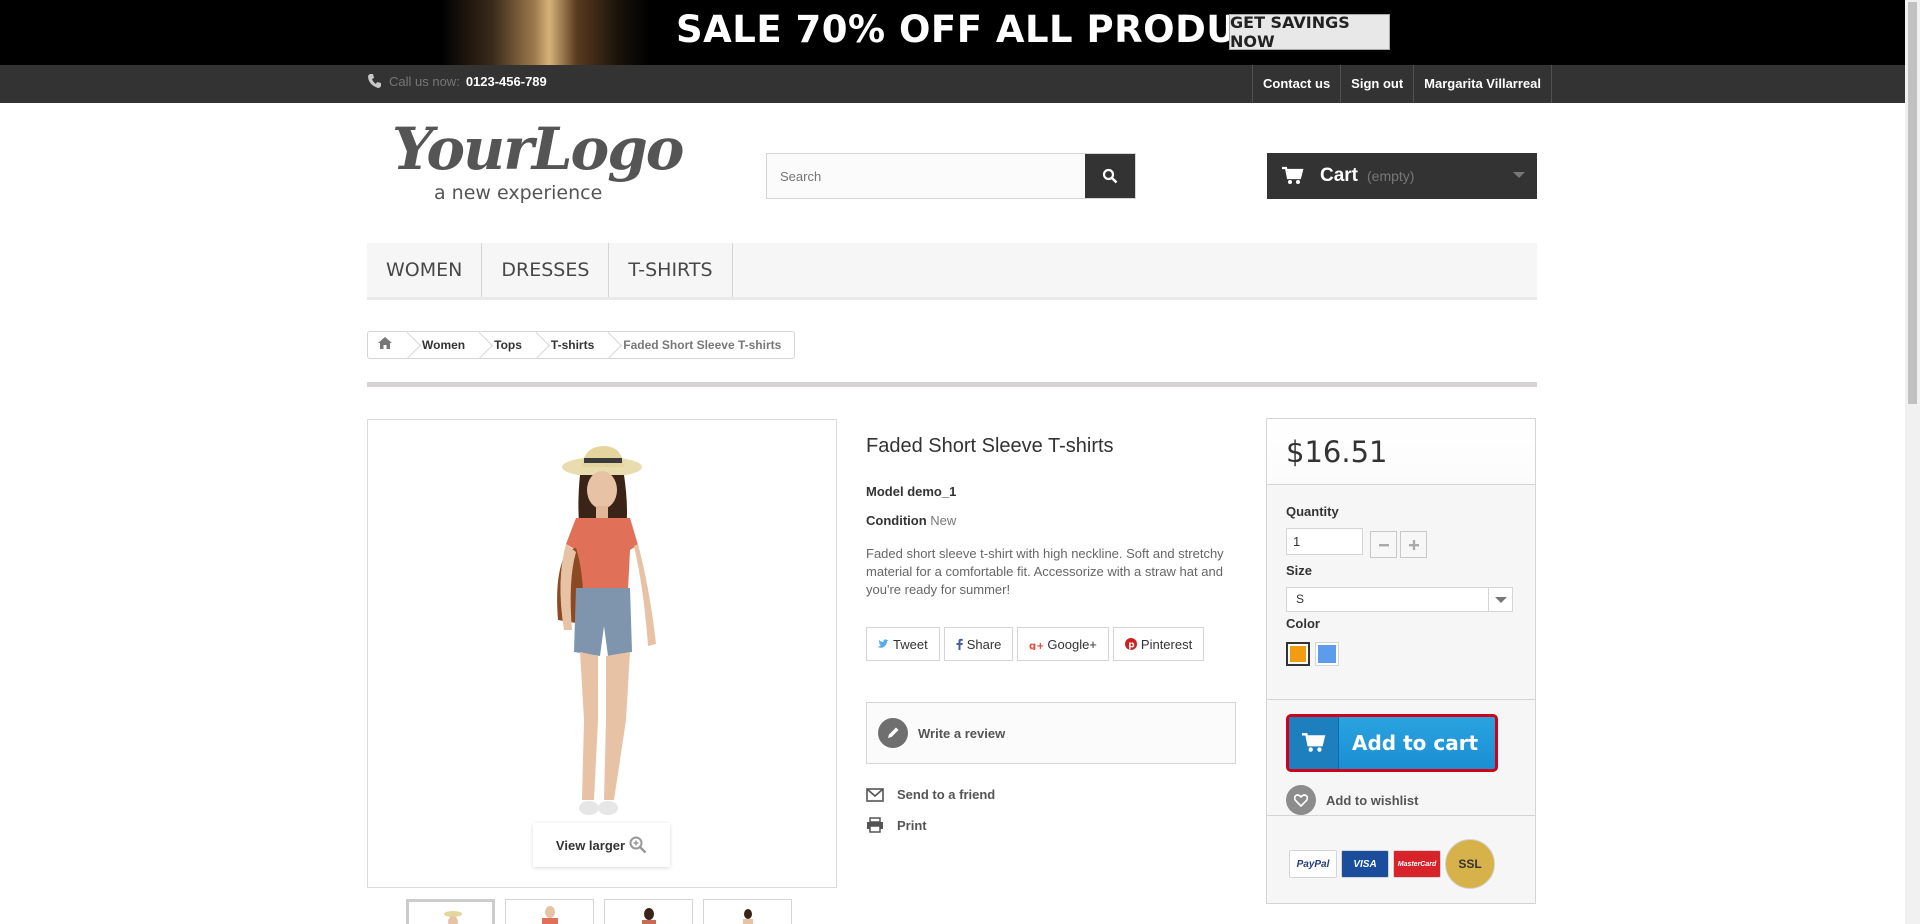  What do you see at coordinates (1376, 84) in the screenshot?
I see `sign-out-link: Sign out` at bounding box center [1376, 84].